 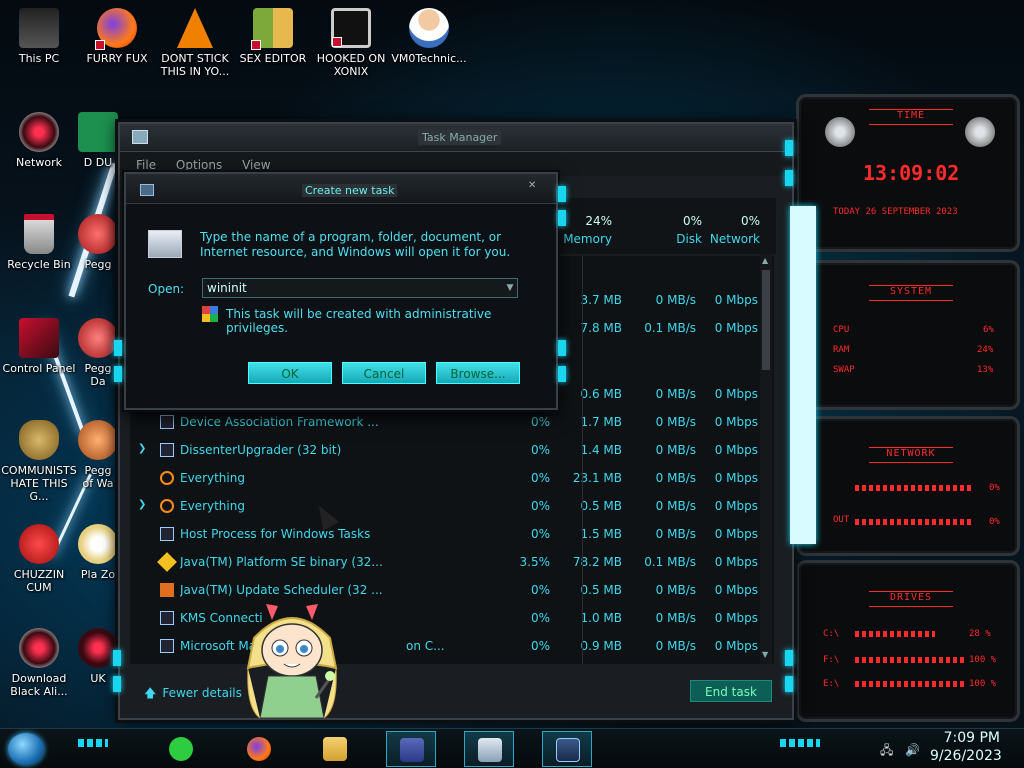 I want to click on menu-file: File, so click(x=146, y=165).